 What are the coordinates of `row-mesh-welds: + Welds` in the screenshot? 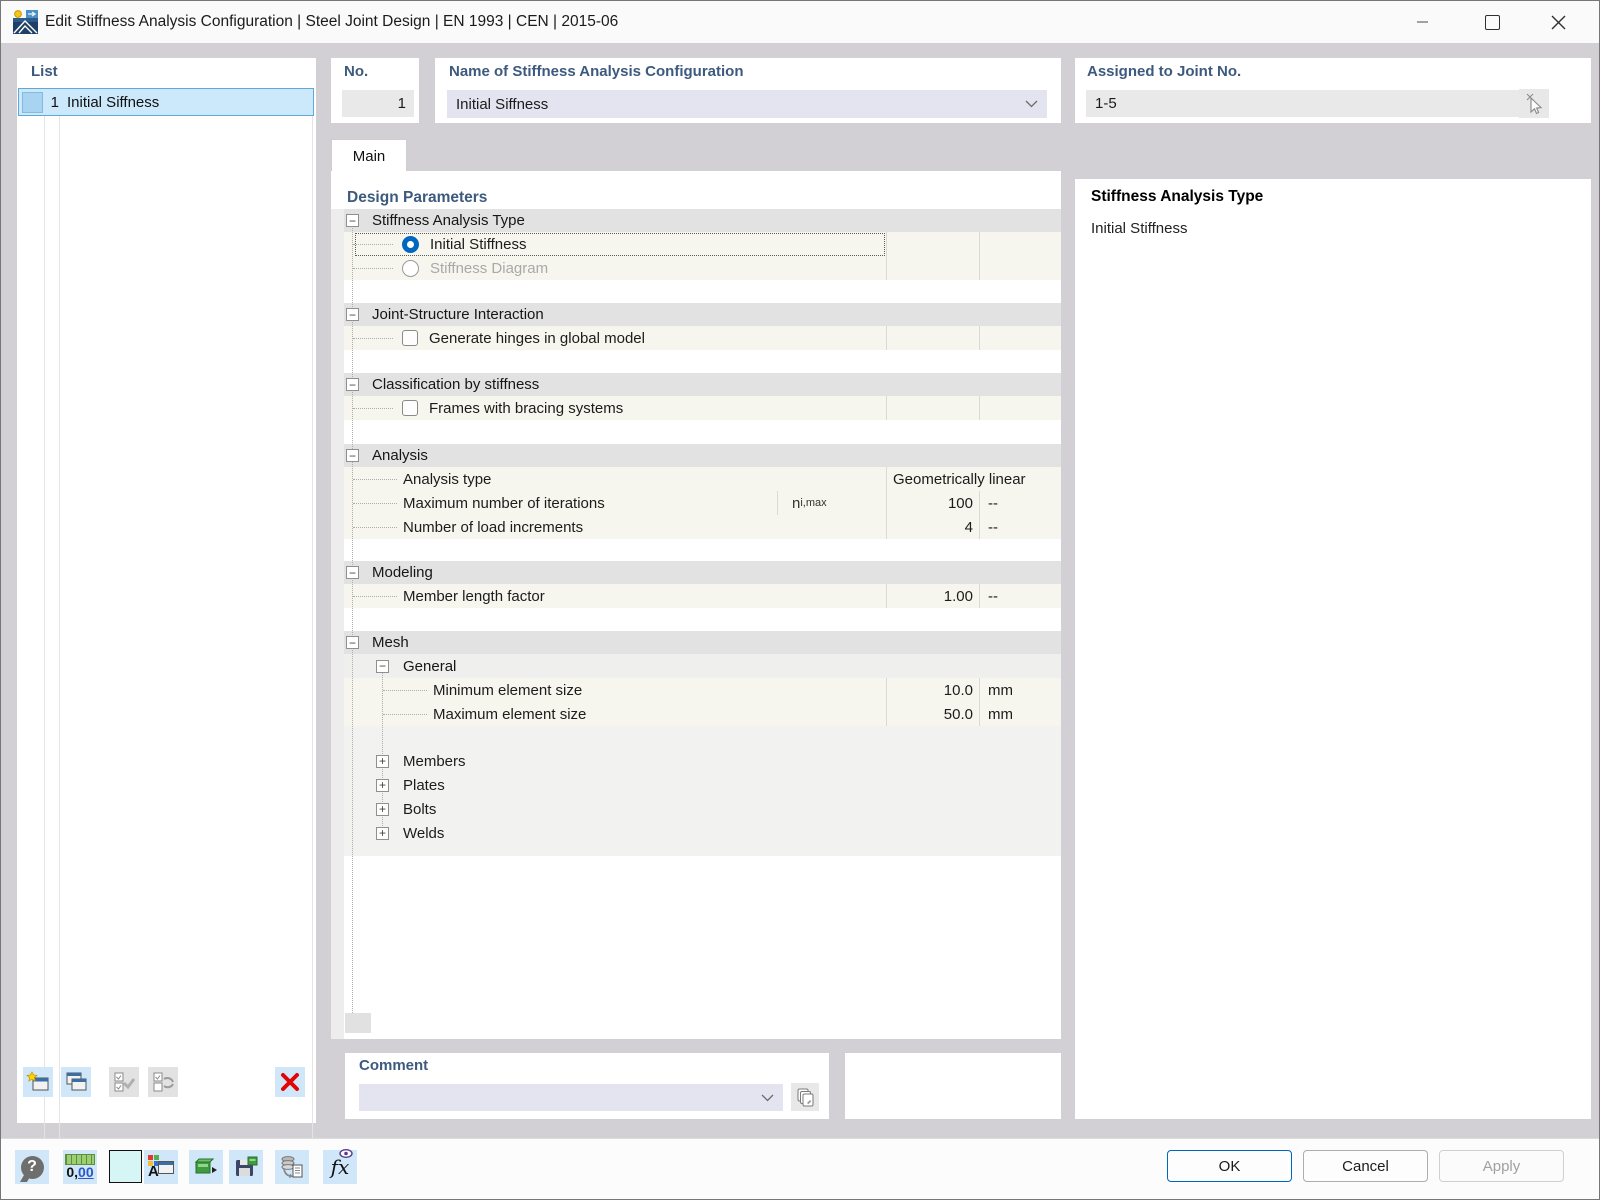 It's located at (702, 833).